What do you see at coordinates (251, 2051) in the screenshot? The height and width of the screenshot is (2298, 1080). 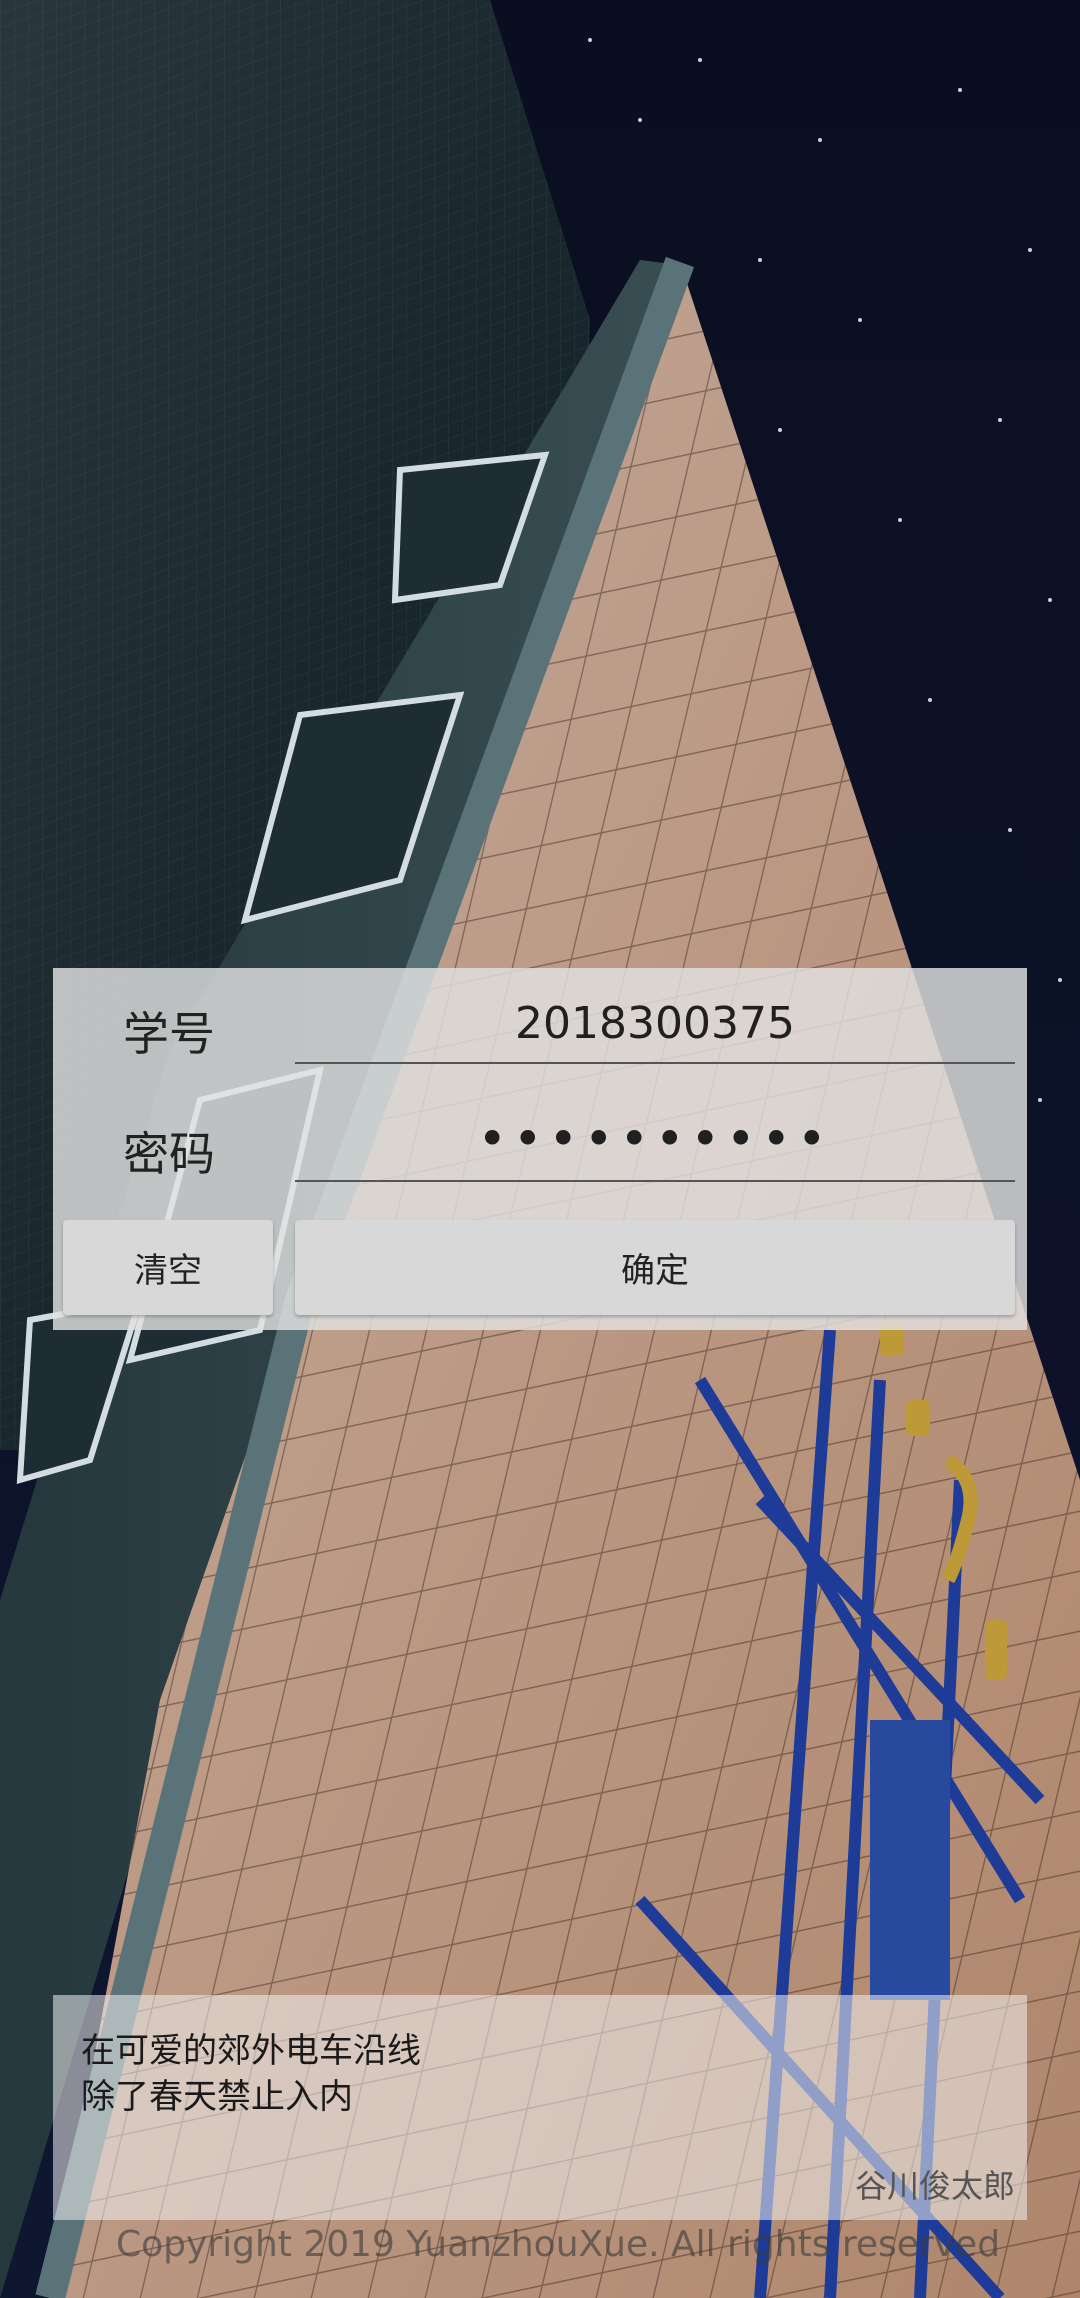 I see `quote-line: 在可爱的郊外电车沿线` at bounding box center [251, 2051].